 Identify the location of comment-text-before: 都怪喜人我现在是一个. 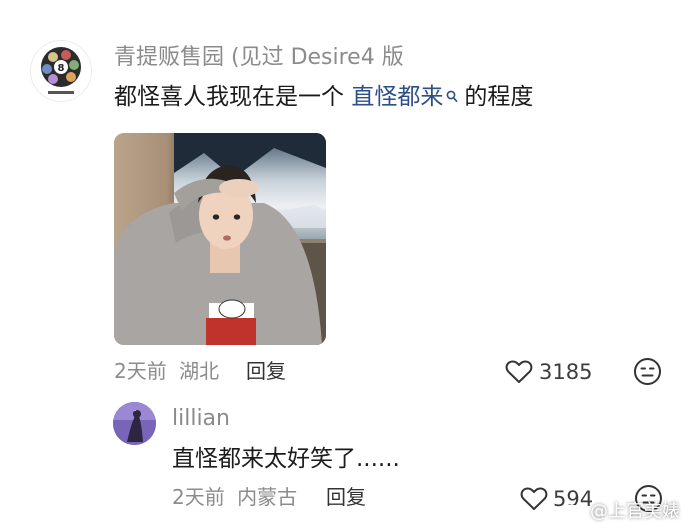
(233, 97).